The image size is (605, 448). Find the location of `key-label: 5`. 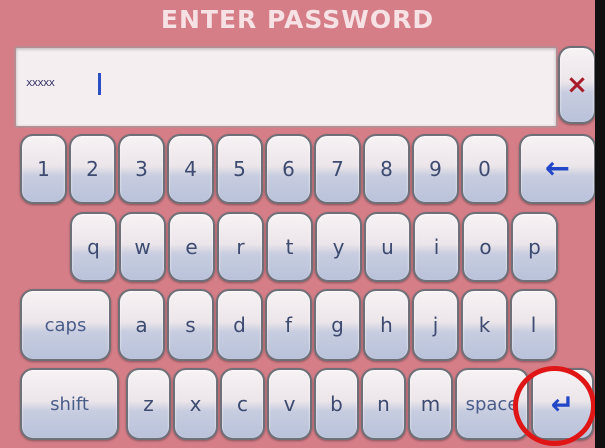

key-label: 5 is located at coordinates (239, 169).